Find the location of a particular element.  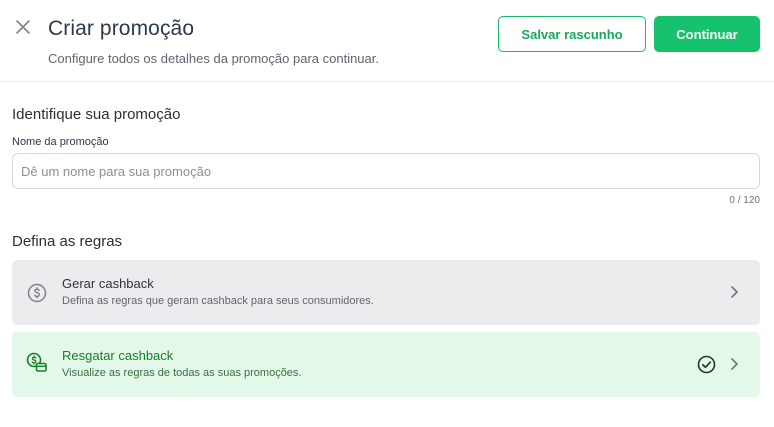

promotion-name-input is located at coordinates (386, 171).